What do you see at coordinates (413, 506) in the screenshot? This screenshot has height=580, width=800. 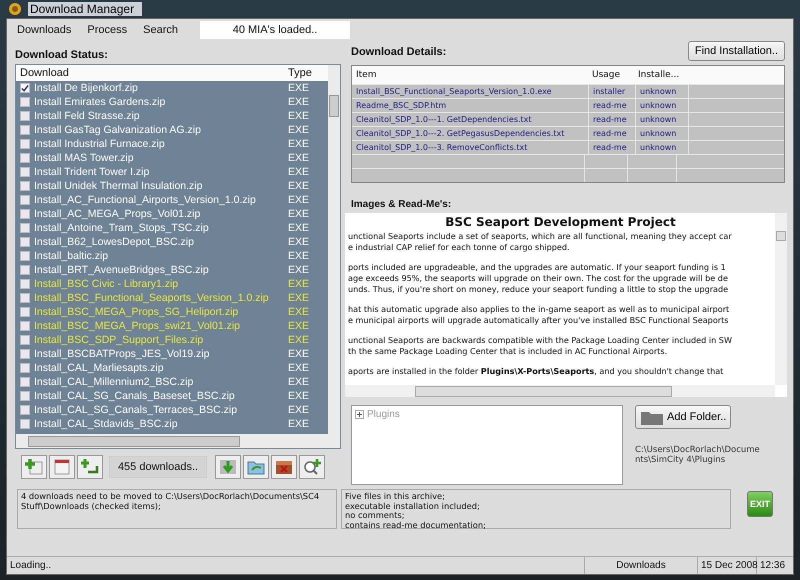 I see `archive-info-text: executable installation included;` at bounding box center [413, 506].